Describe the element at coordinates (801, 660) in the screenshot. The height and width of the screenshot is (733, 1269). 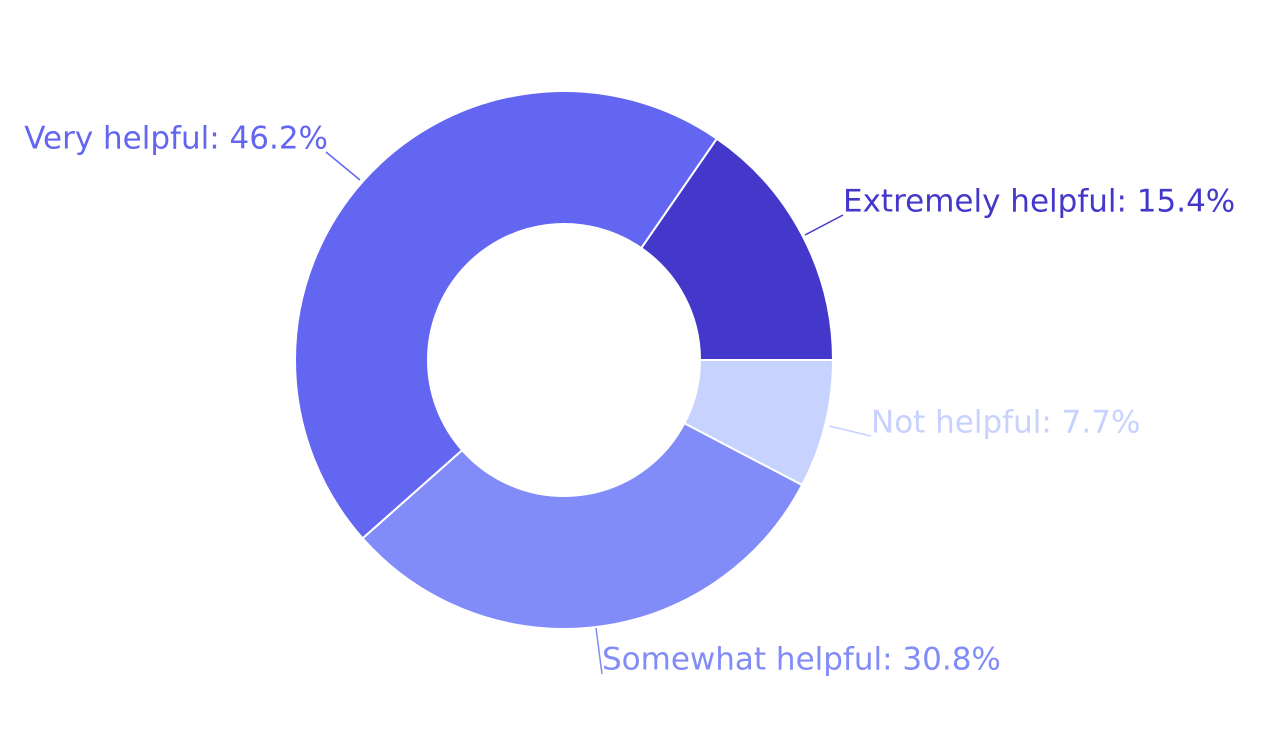
I see `slice-label-somewhat-helpful: Somewhat helpful: 30.8%` at that location.